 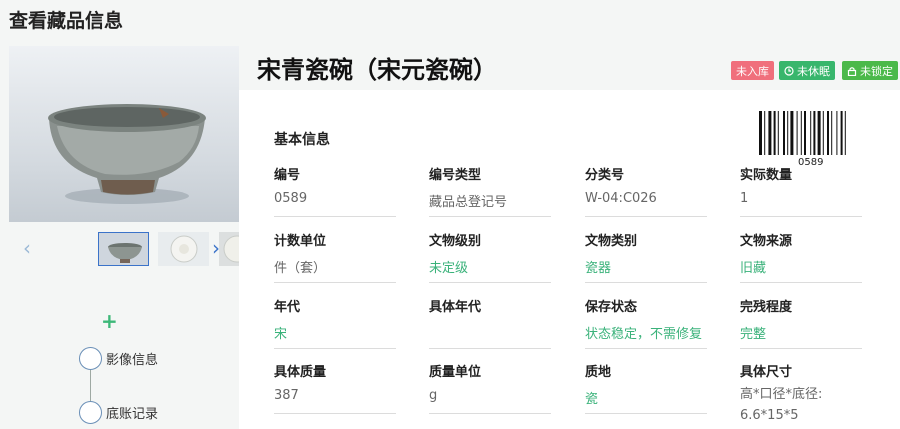 What do you see at coordinates (766, 307) in the screenshot?
I see `field-label: 完残程度` at bounding box center [766, 307].